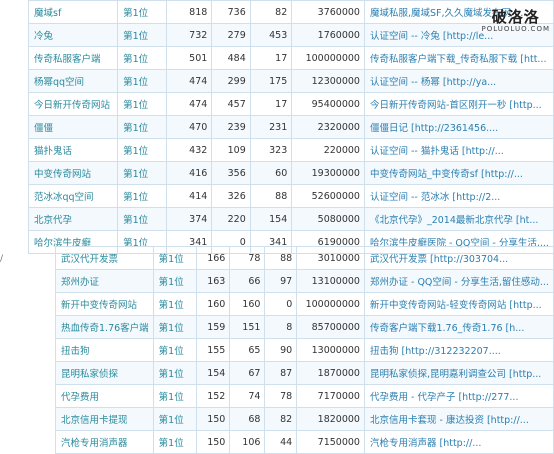 The height and width of the screenshot is (454, 554). I want to click on total-count-cell: 374, so click(189, 219).